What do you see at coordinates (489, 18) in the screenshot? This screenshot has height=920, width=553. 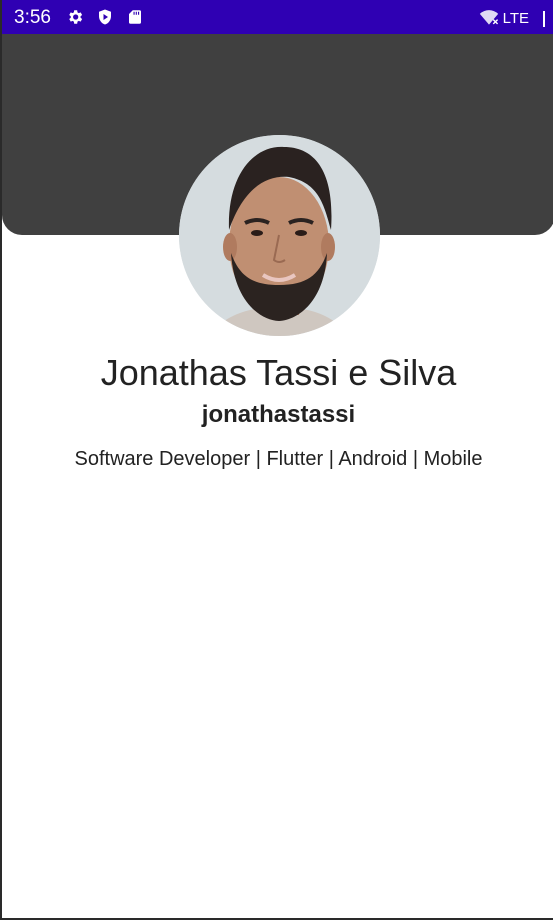 I see `wifi-off-icon` at bounding box center [489, 18].